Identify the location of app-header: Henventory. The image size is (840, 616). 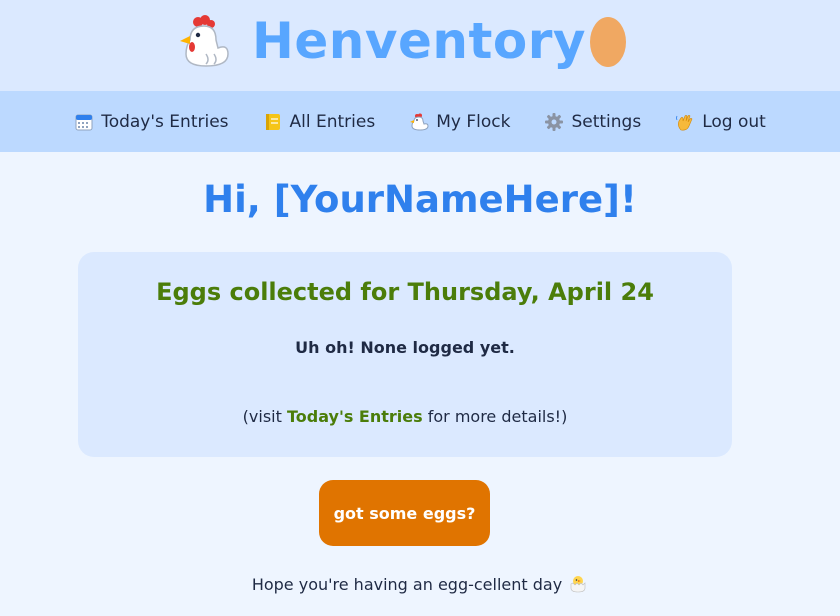
(420, 45).